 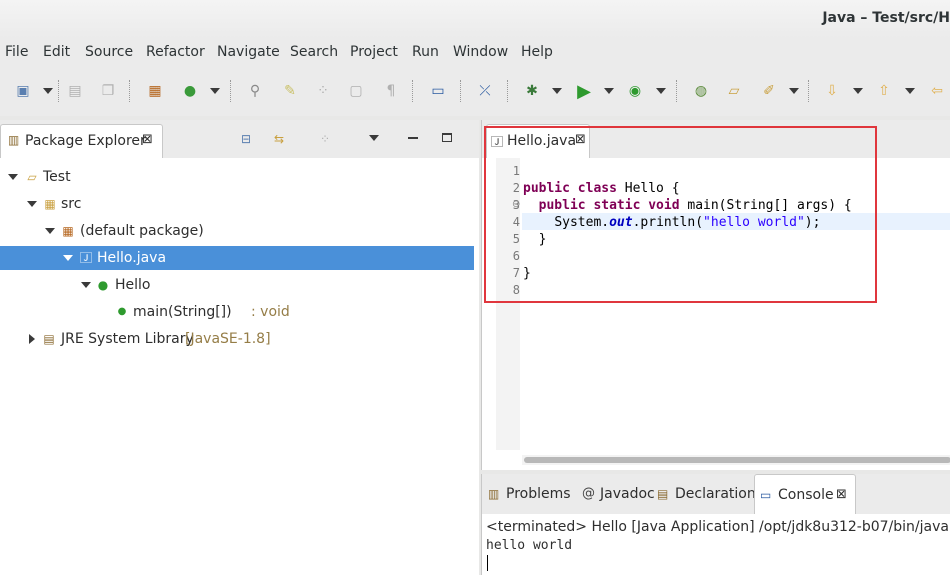 I want to click on terminal-icon: ▭, so click(x=438, y=91).